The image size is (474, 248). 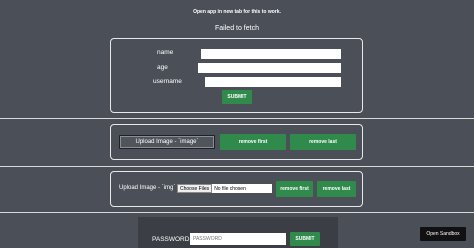 I want to click on no-file-text: No file chosen, so click(x=230, y=188).